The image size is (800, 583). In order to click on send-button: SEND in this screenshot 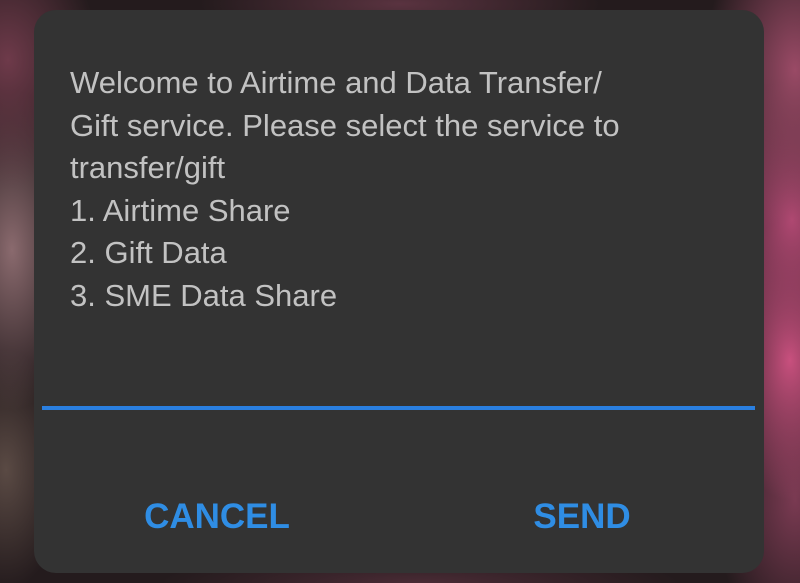, I will do `click(582, 517)`.